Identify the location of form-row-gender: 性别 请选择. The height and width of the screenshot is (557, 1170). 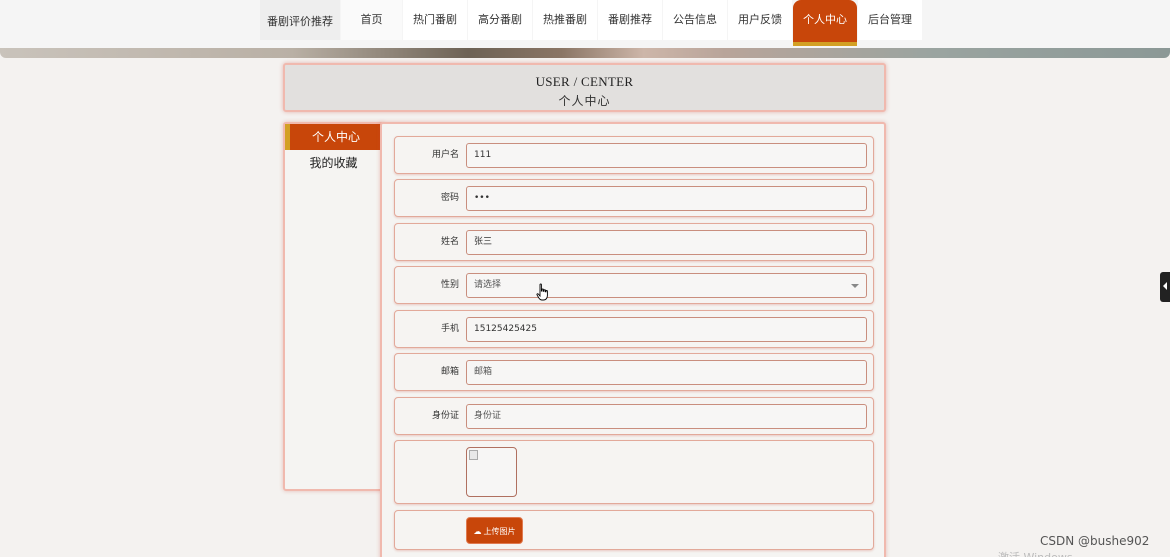
(634, 285).